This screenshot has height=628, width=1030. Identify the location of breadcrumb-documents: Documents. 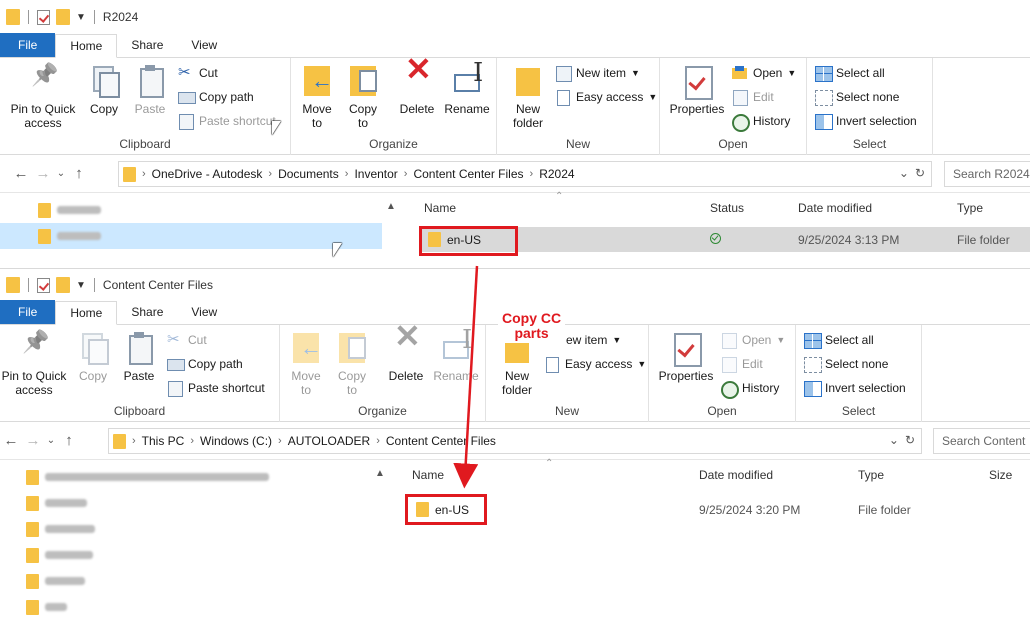
(308, 174).